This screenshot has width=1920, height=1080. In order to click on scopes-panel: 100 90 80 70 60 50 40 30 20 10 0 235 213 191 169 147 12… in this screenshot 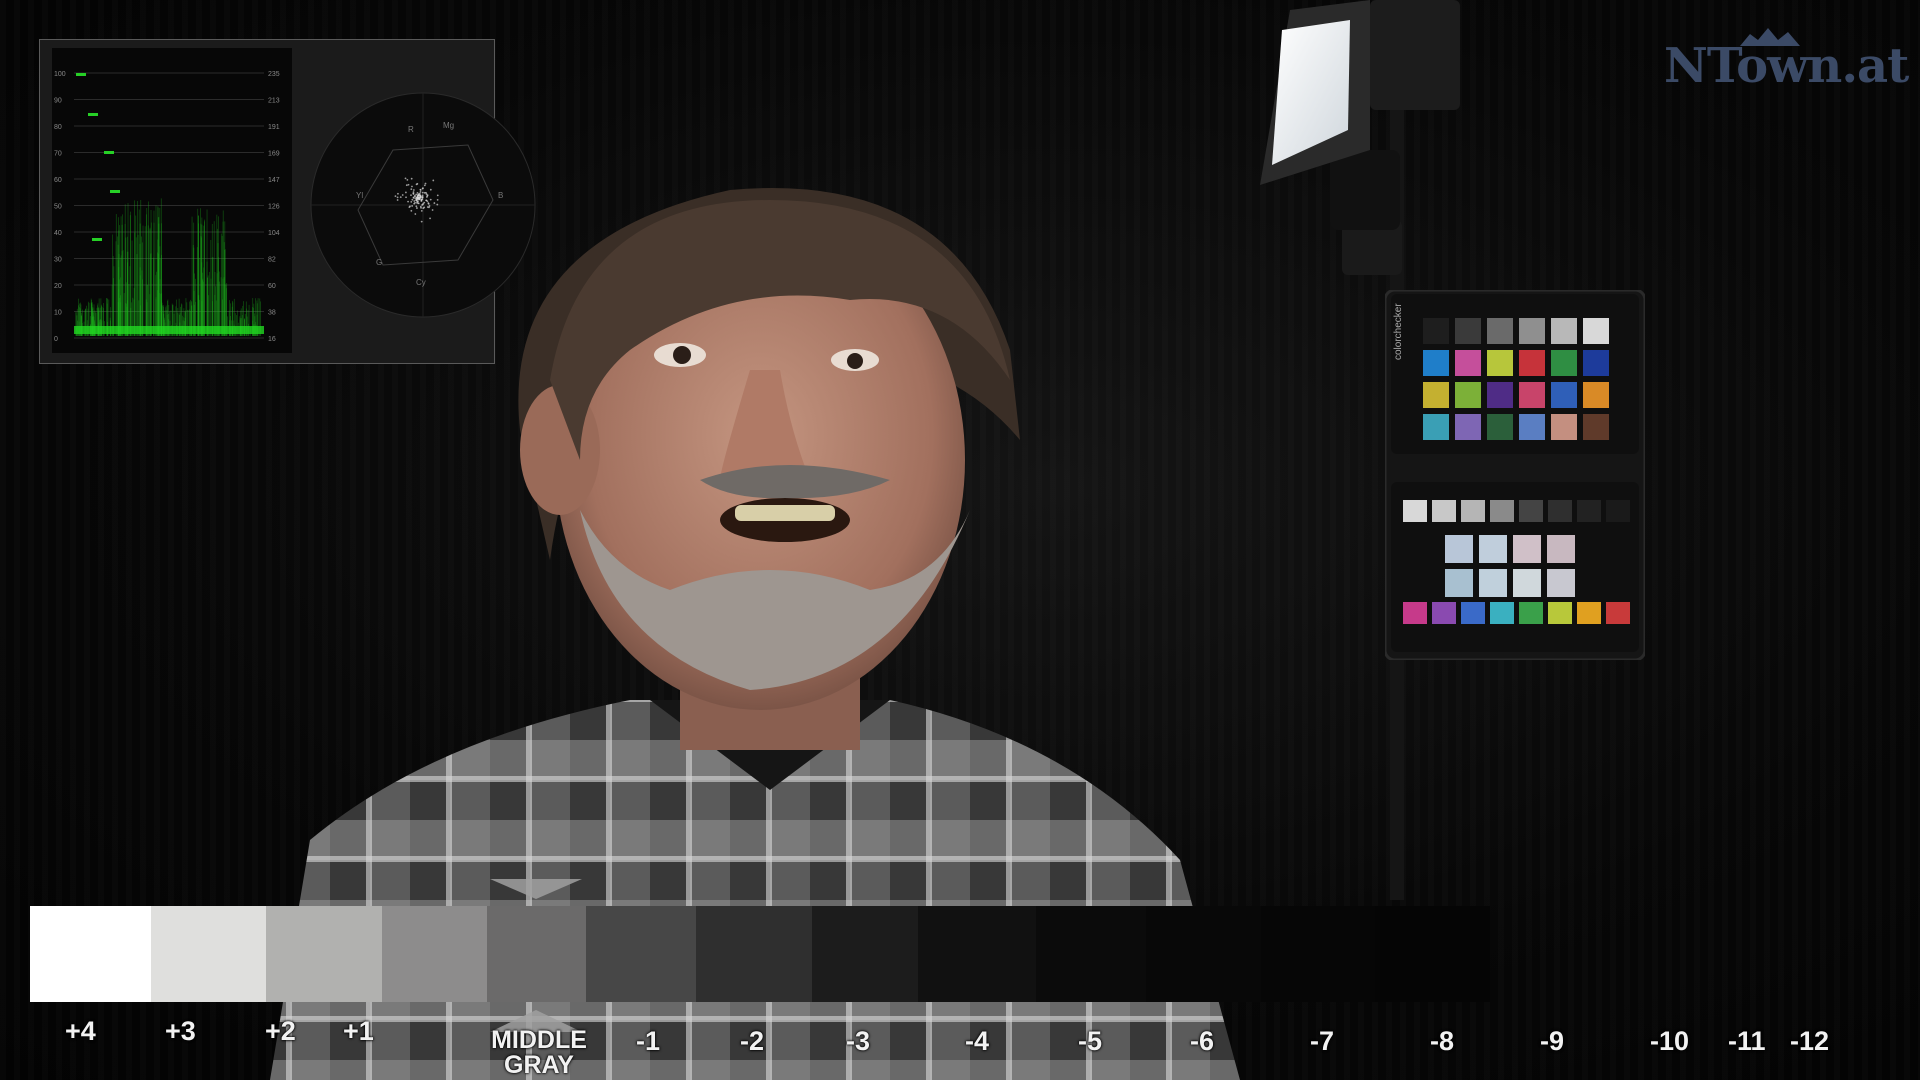, I will do `click(287, 201)`.